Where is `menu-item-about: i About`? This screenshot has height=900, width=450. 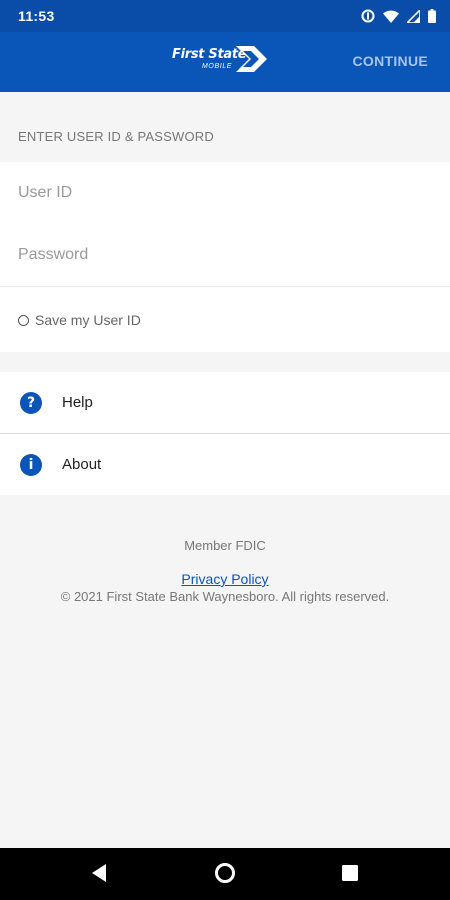 menu-item-about: i About is located at coordinates (225, 464).